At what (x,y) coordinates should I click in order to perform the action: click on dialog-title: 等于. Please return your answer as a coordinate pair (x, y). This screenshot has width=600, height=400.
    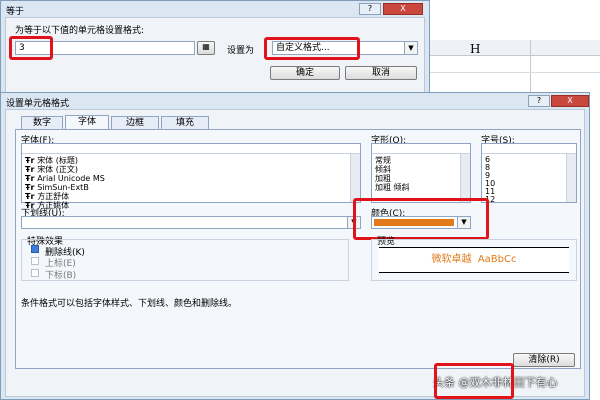
    Looking at the image, I should click on (15, 12).